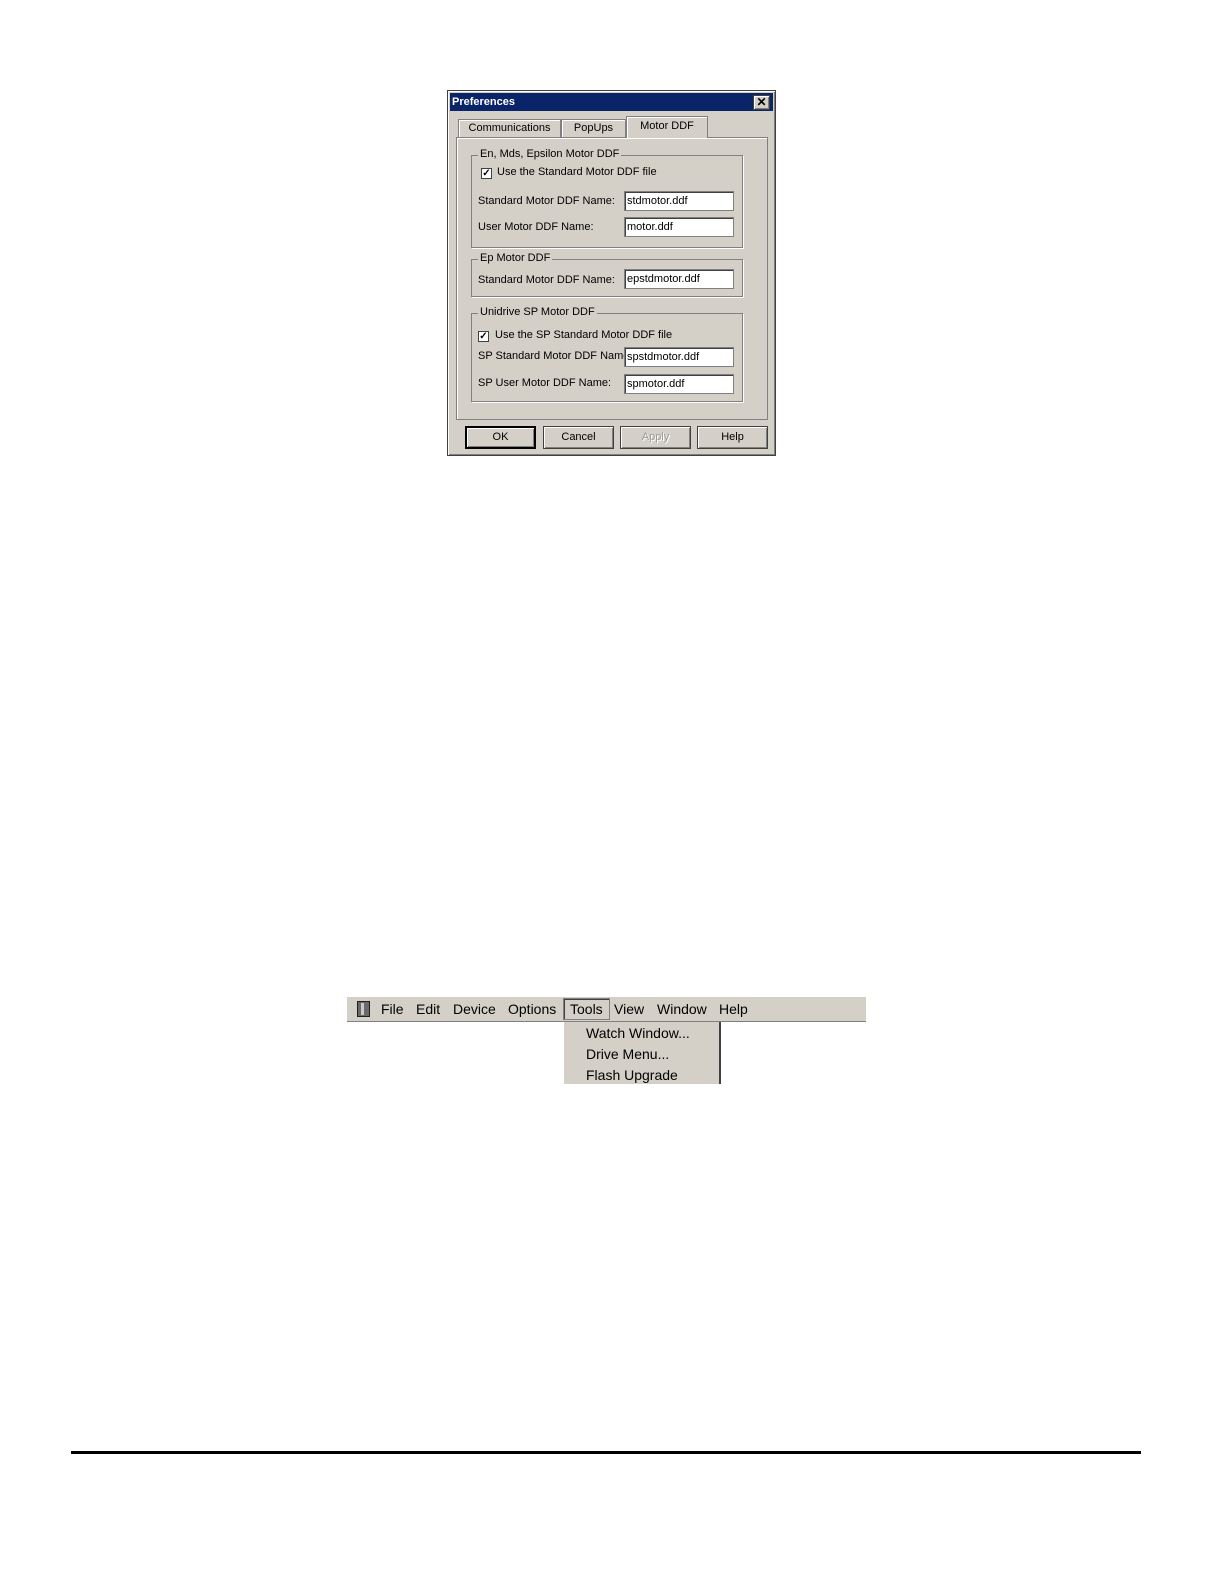  I want to click on menu-view: View, so click(629, 1009).